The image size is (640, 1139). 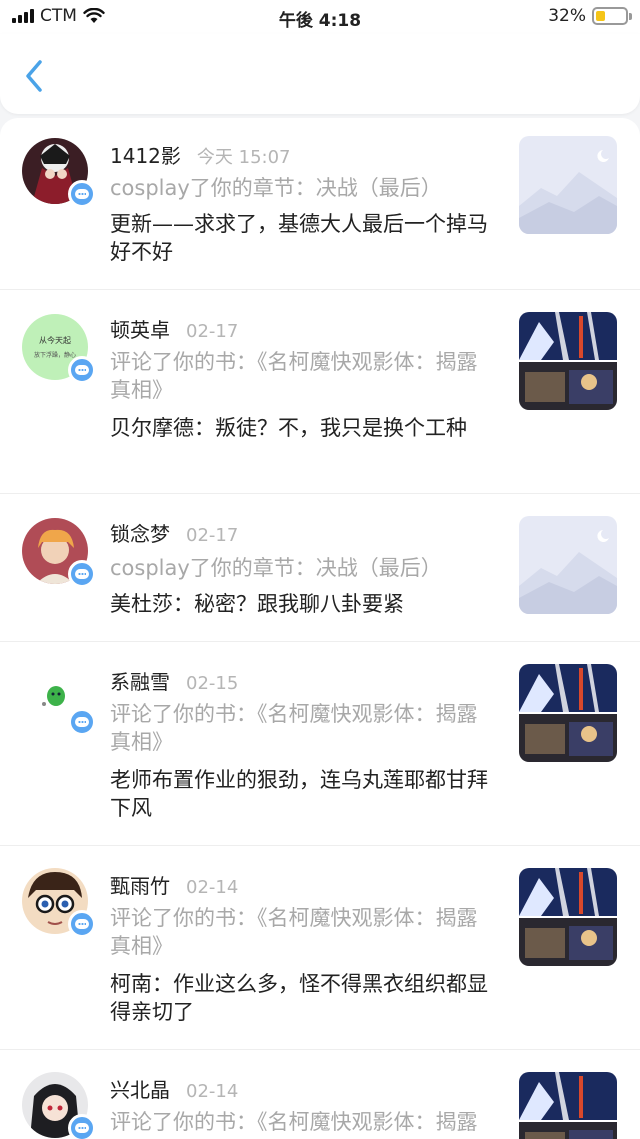 What do you see at coordinates (140, 328) in the screenshot?
I see `user-name: 顿英卓` at bounding box center [140, 328].